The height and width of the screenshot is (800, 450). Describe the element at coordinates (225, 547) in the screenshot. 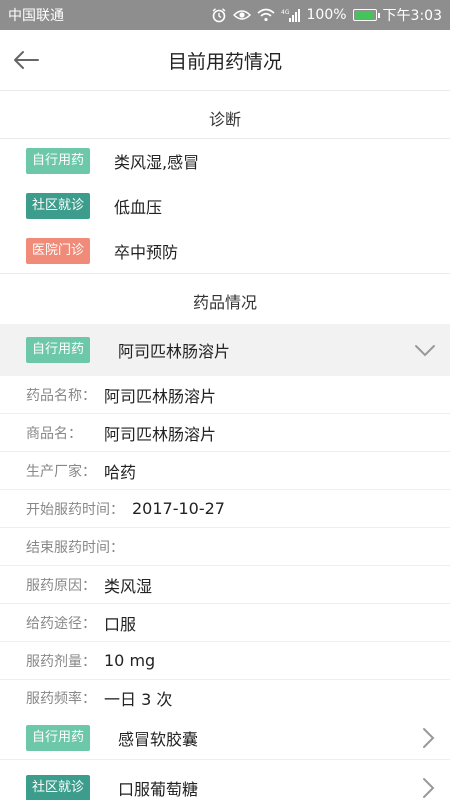

I see `detail-row: 结束服药时间：` at that location.